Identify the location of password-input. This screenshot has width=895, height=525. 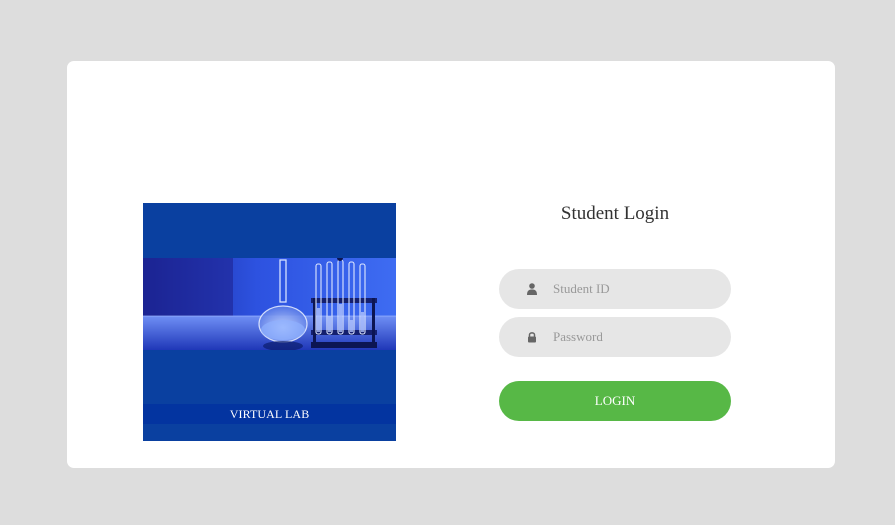
(635, 337).